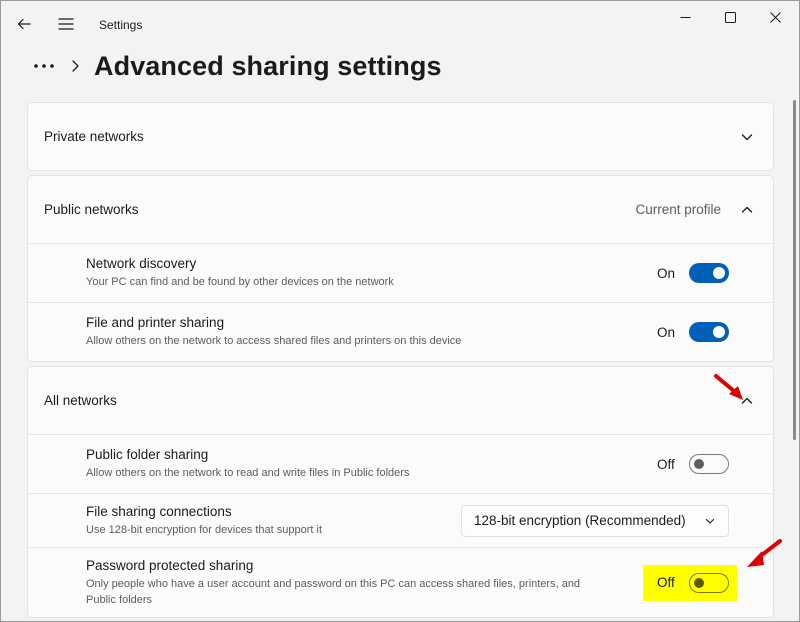  I want to click on maximize-button, so click(730, 17).